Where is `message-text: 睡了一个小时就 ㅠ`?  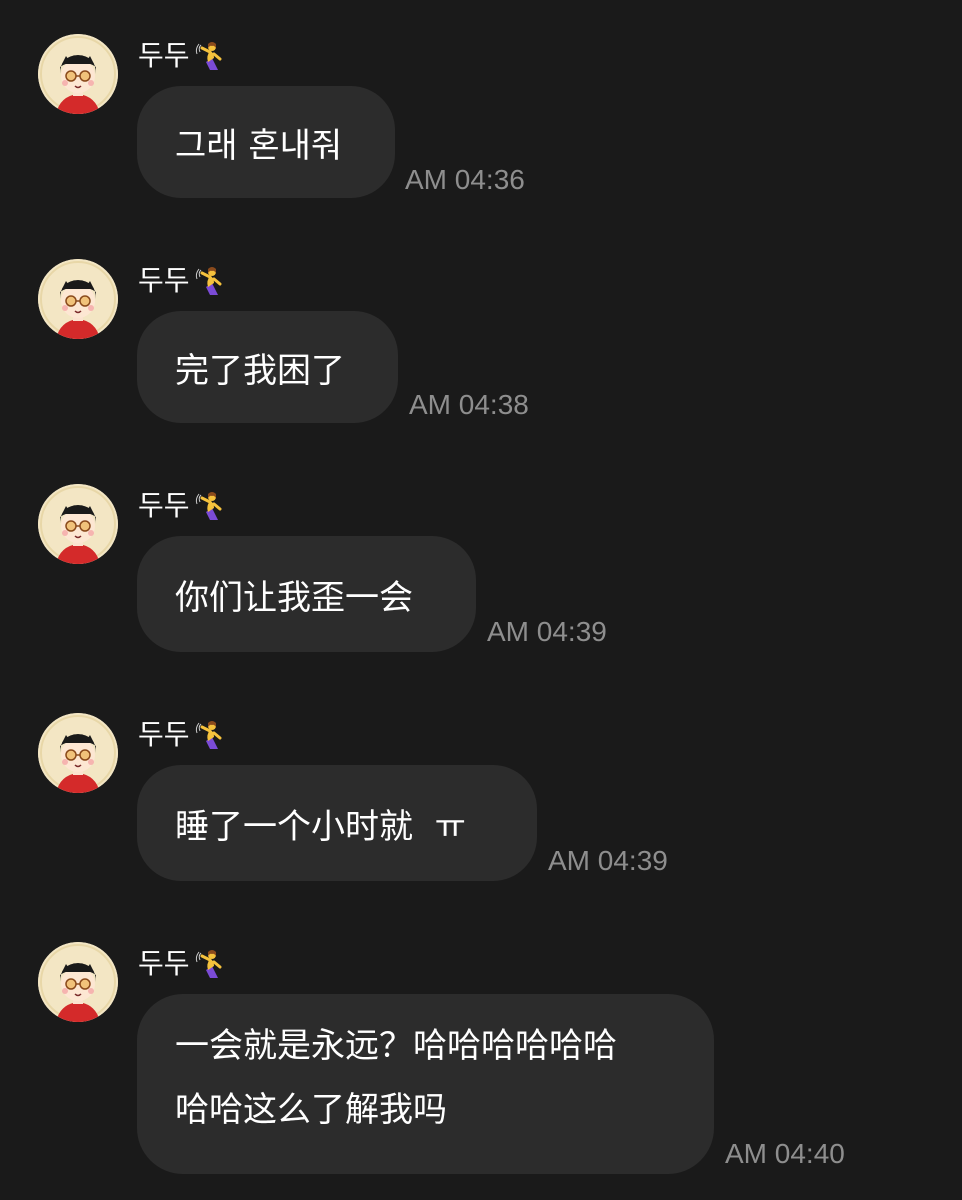
message-text: 睡了一个小时就 ㅠ is located at coordinates (320, 826).